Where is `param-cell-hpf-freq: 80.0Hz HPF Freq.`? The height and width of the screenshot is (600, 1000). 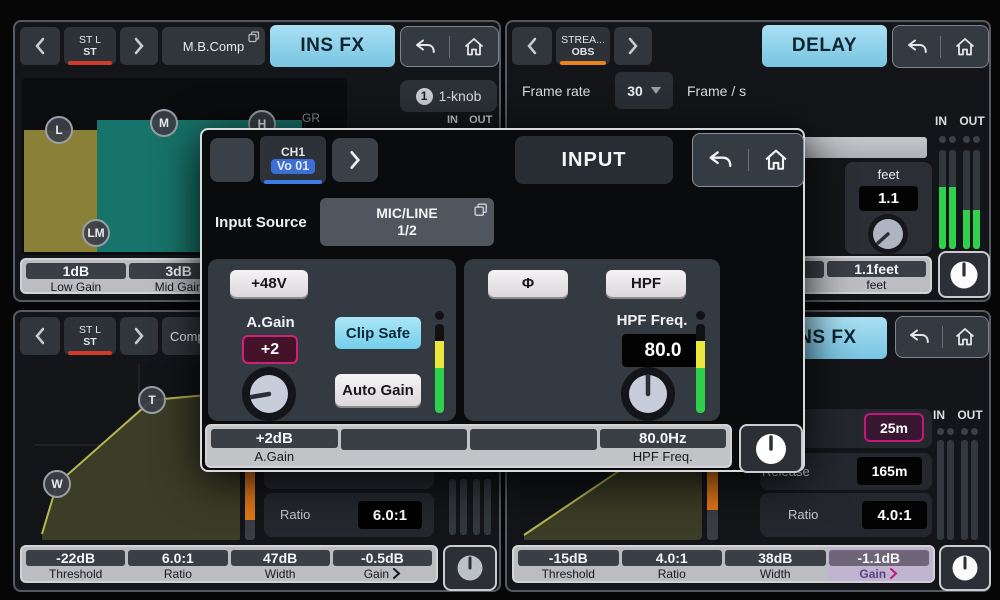
param-cell-hpf-freq: 80.0Hz HPF Freq. is located at coordinates (662, 446).